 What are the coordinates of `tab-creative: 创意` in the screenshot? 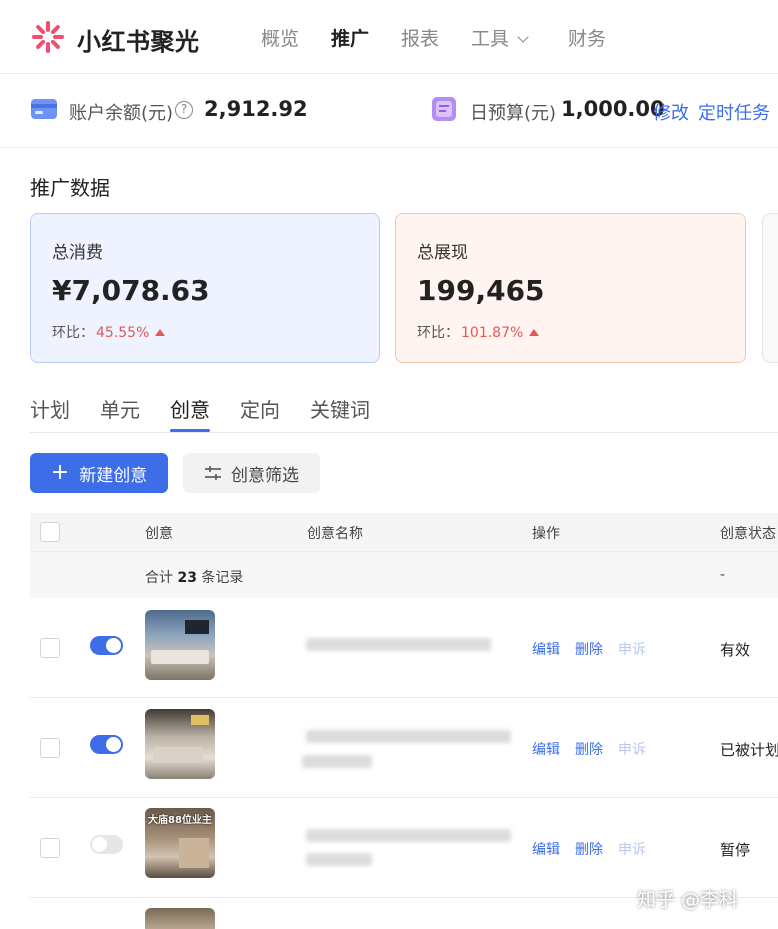 It's located at (190, 408).